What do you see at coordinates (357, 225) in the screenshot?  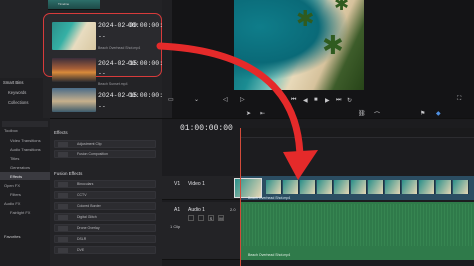 I see `audio-waveform` at bounding box center [357, 225].